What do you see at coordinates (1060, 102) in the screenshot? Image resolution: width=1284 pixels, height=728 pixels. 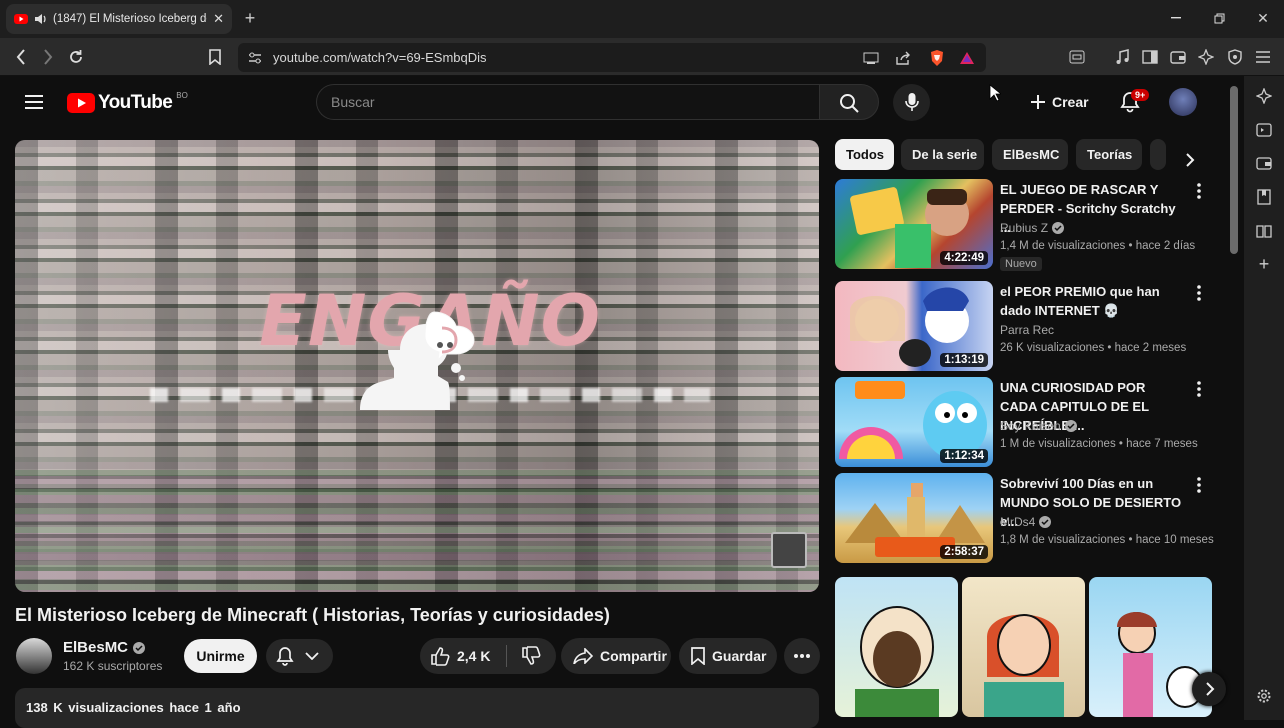 I see `create-button: Crear` at bounding box center [1060, 102].